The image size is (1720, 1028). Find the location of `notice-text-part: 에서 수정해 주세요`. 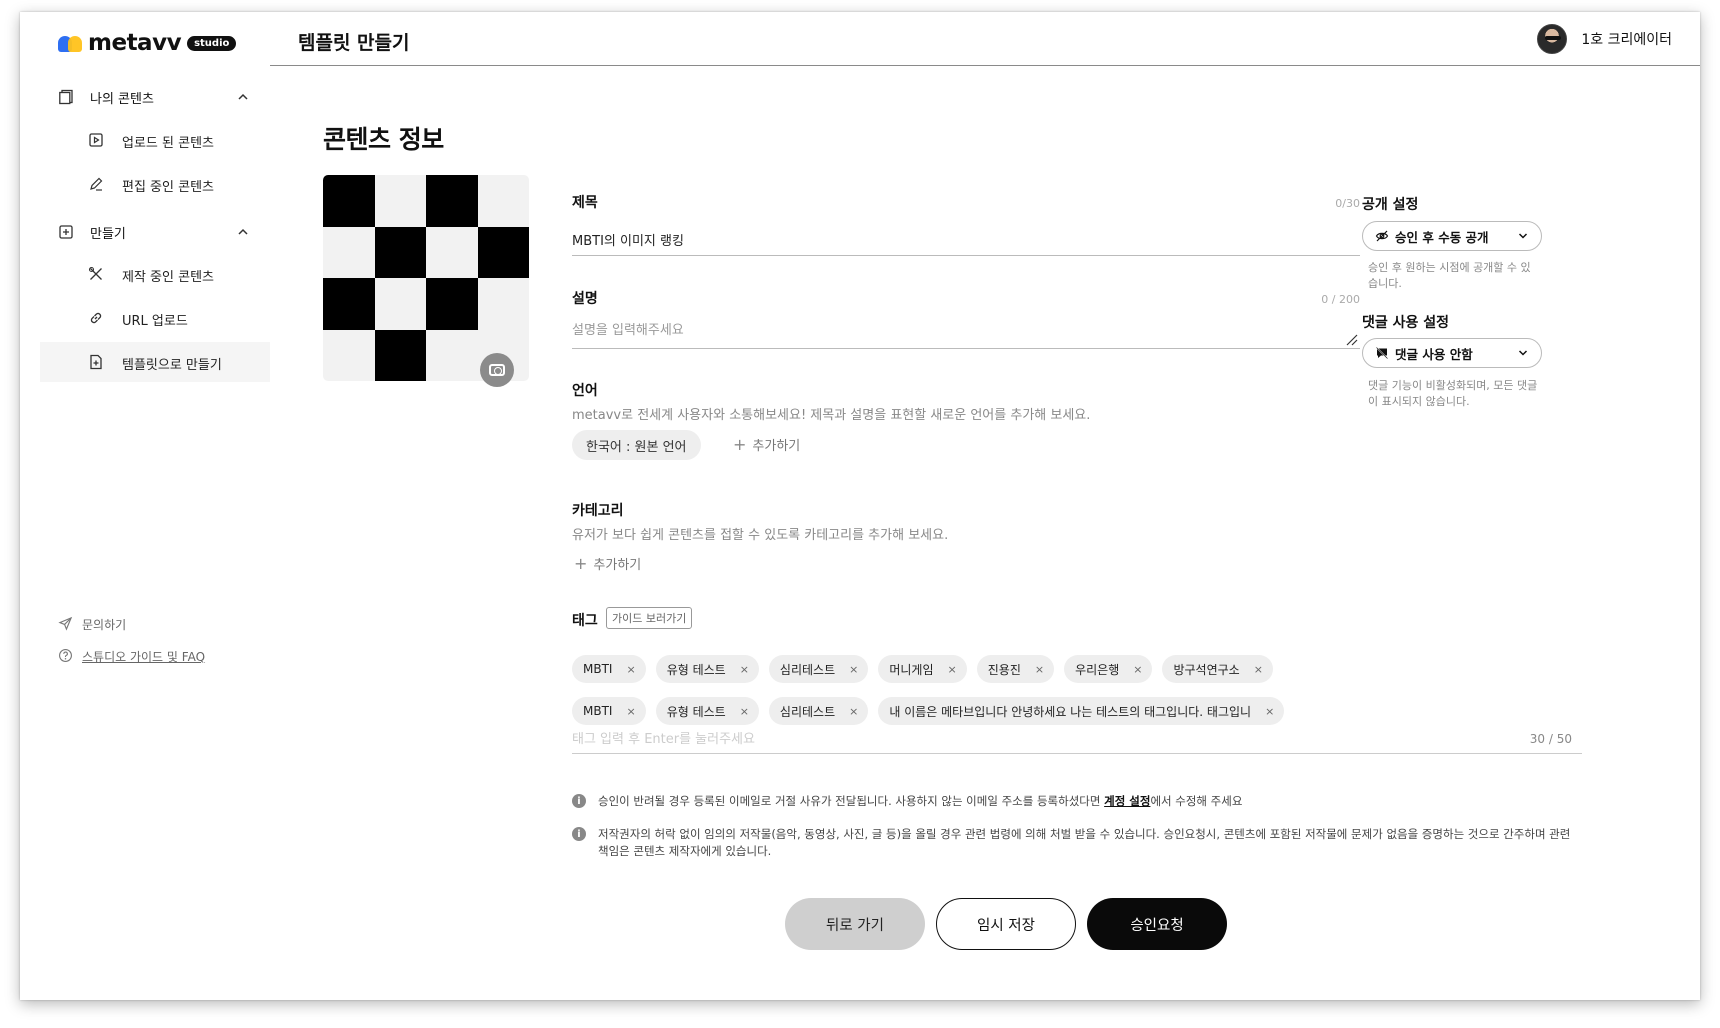

notice-text-part: 에서 수정해 주세요 is located at coordinates (1196, 801).